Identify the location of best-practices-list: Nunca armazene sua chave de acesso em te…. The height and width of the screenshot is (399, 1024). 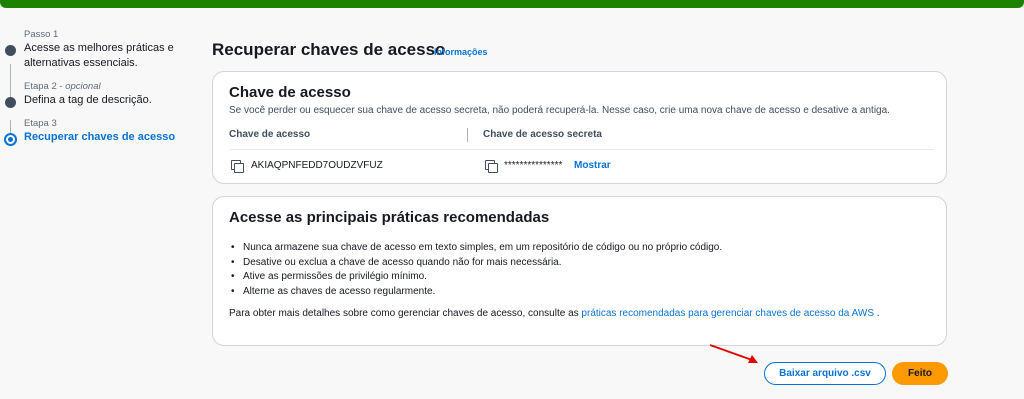
(476, 270).